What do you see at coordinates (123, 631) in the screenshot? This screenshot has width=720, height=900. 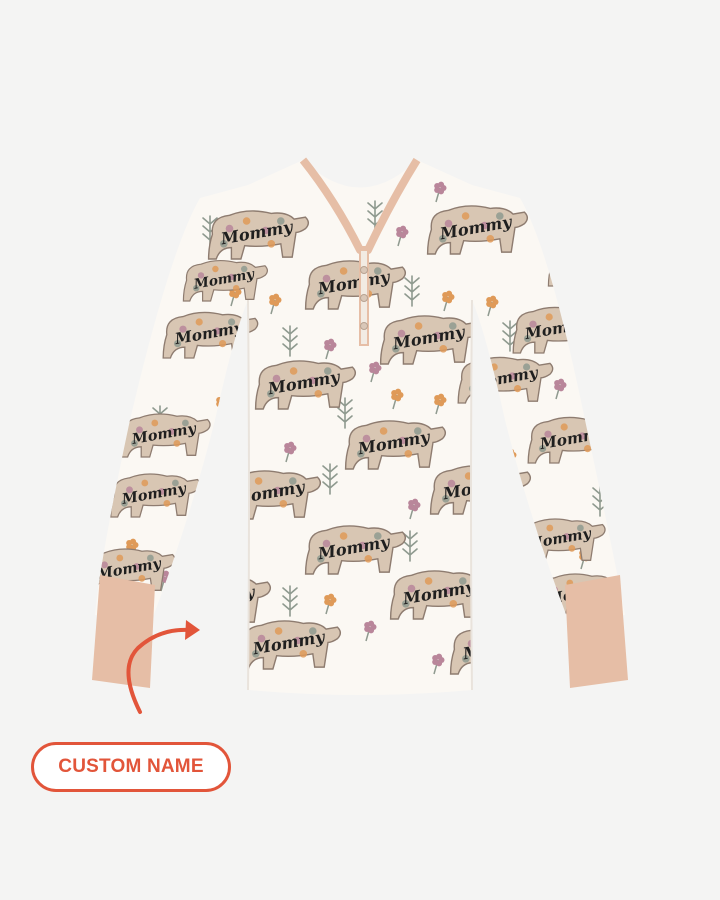 I see `left-cuff` at bounding box center [123, 631].